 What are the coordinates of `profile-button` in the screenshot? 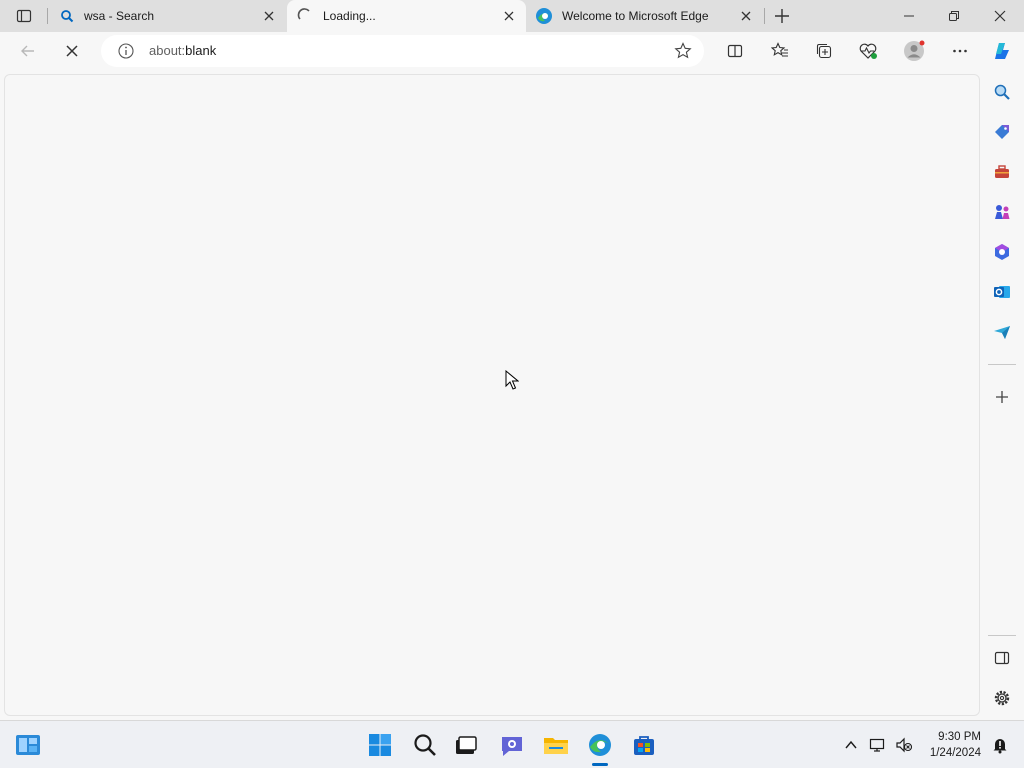 It's located at (914, 51).